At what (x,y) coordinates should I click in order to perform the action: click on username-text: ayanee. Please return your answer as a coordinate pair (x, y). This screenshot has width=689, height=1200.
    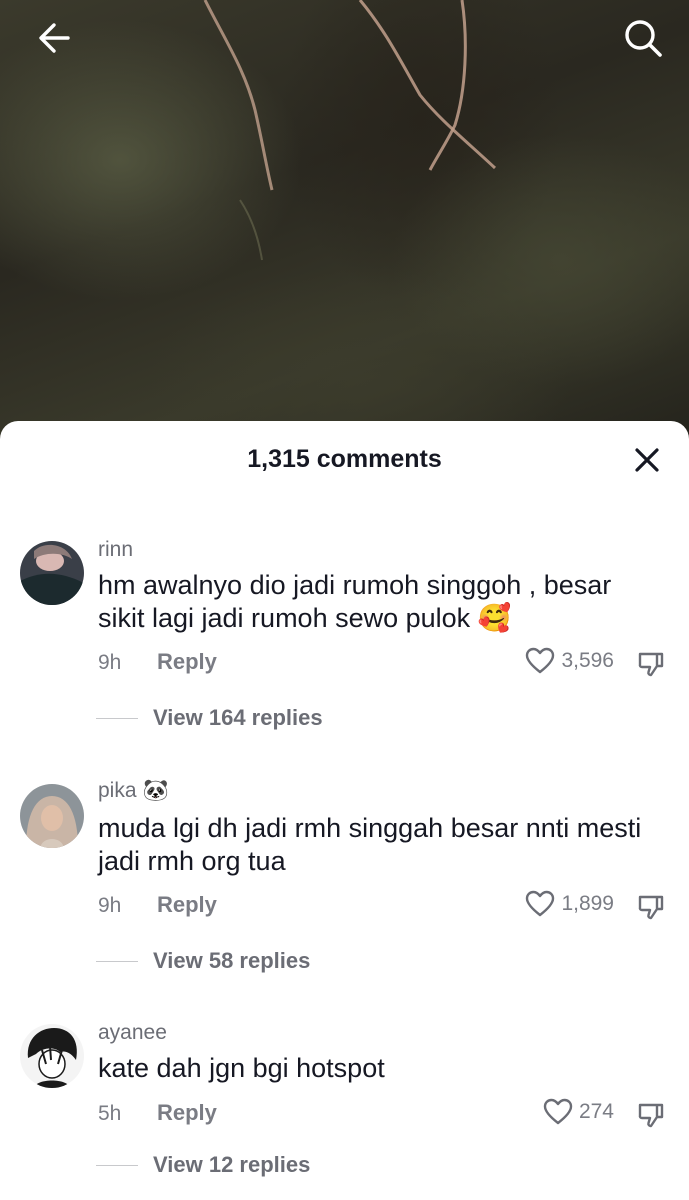
    Looking at the image, I should click on (132, 1032).